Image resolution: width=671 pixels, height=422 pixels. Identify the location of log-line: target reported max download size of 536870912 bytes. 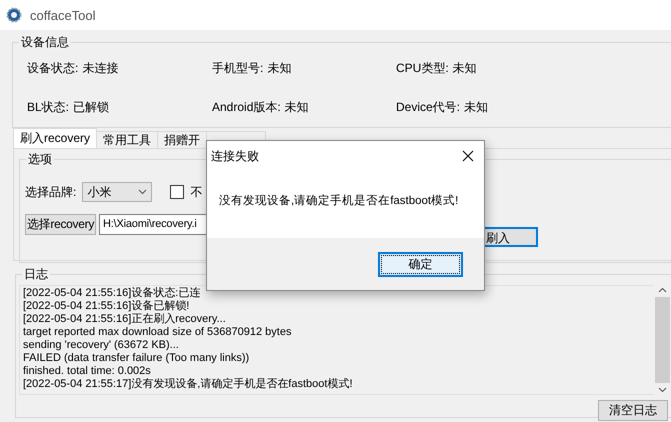
(157, 332).